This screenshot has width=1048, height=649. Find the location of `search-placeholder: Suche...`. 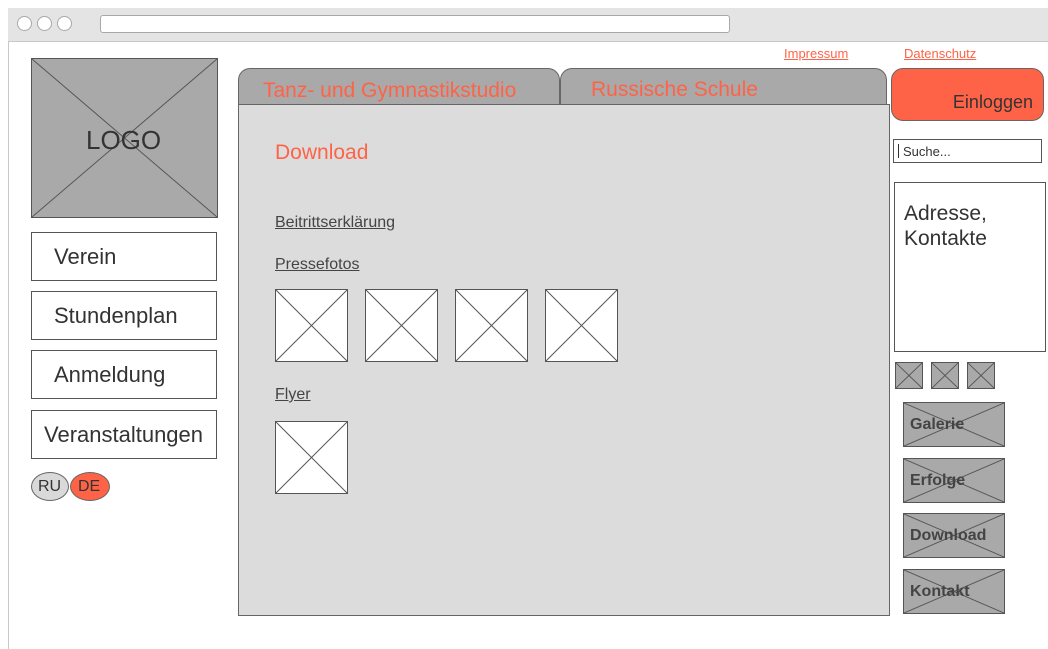

search-placeholder: Suche... is located at coordinates (927, 151).